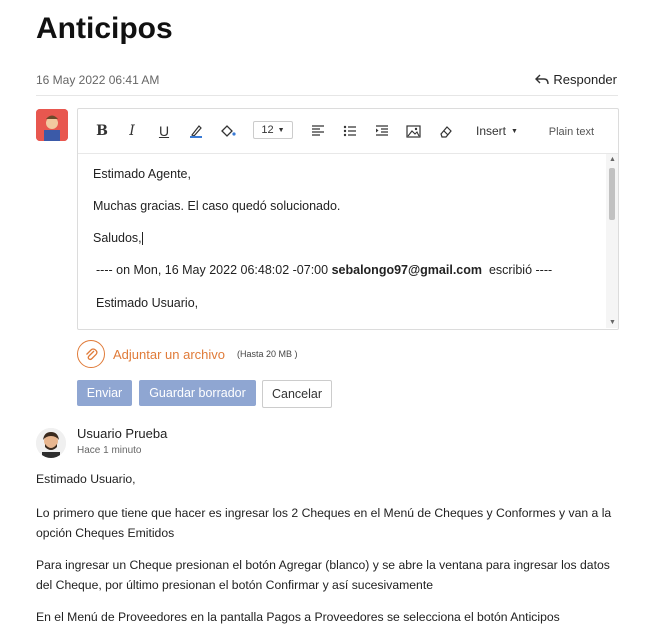 Image resolution: width=655 pixels, height=628 pixels. I want to click on page-title: Anticipos, so click(104, 28).